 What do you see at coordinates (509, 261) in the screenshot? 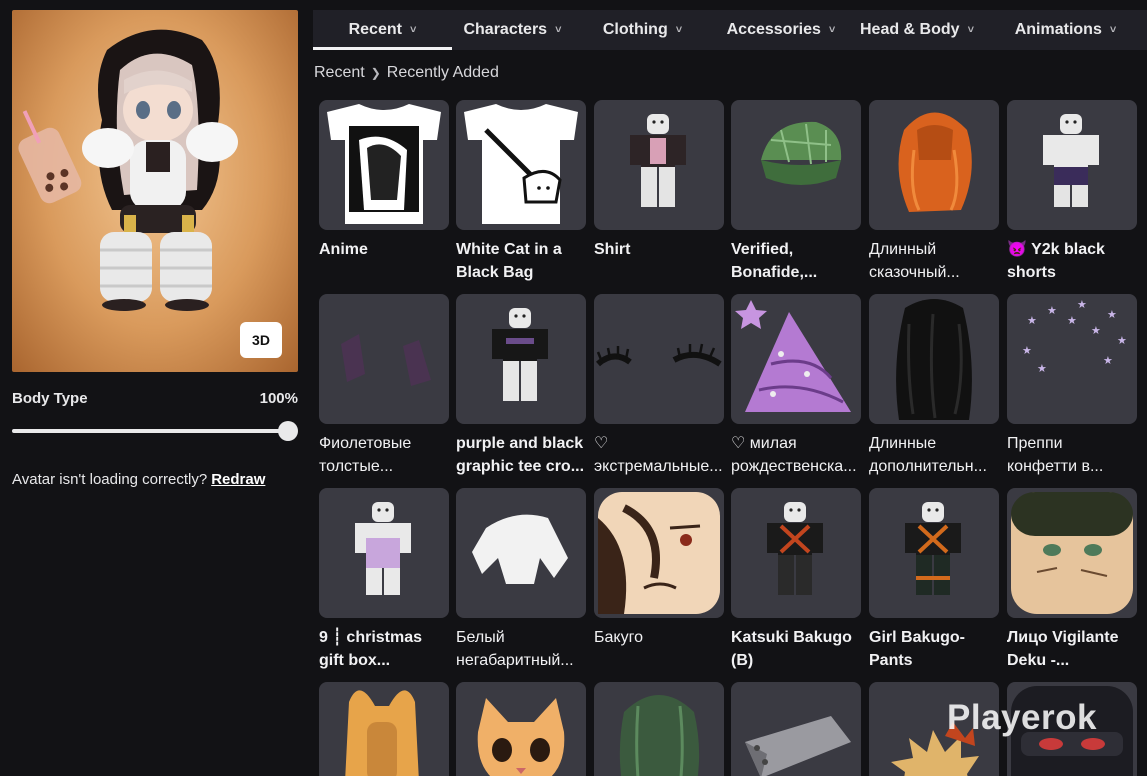
I see `item-name: White Cat in a Black Bag` at bounding box center [509, 261].